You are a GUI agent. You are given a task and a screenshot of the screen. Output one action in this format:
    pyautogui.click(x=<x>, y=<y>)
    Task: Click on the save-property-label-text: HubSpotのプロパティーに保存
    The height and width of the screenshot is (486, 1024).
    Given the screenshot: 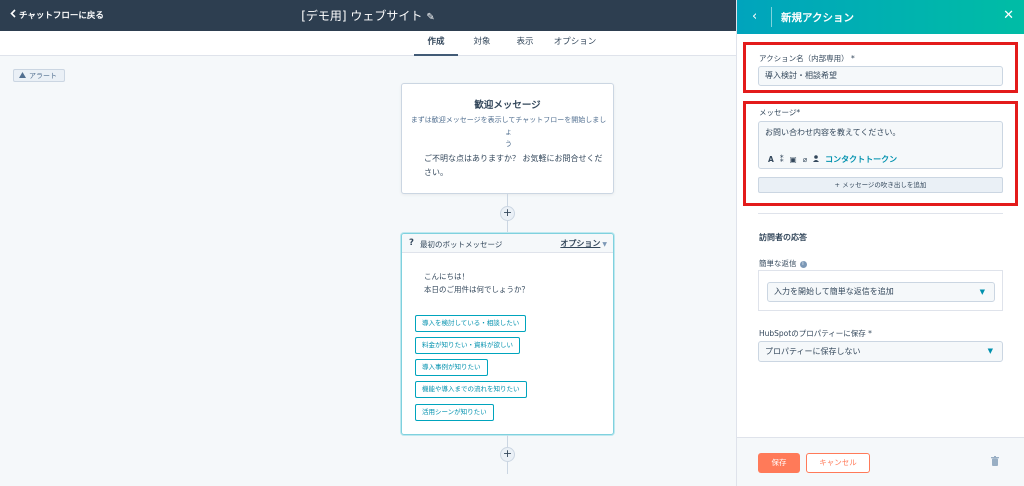 What is the action you would take?
    pyautogui.click(x=812, y=333)
    